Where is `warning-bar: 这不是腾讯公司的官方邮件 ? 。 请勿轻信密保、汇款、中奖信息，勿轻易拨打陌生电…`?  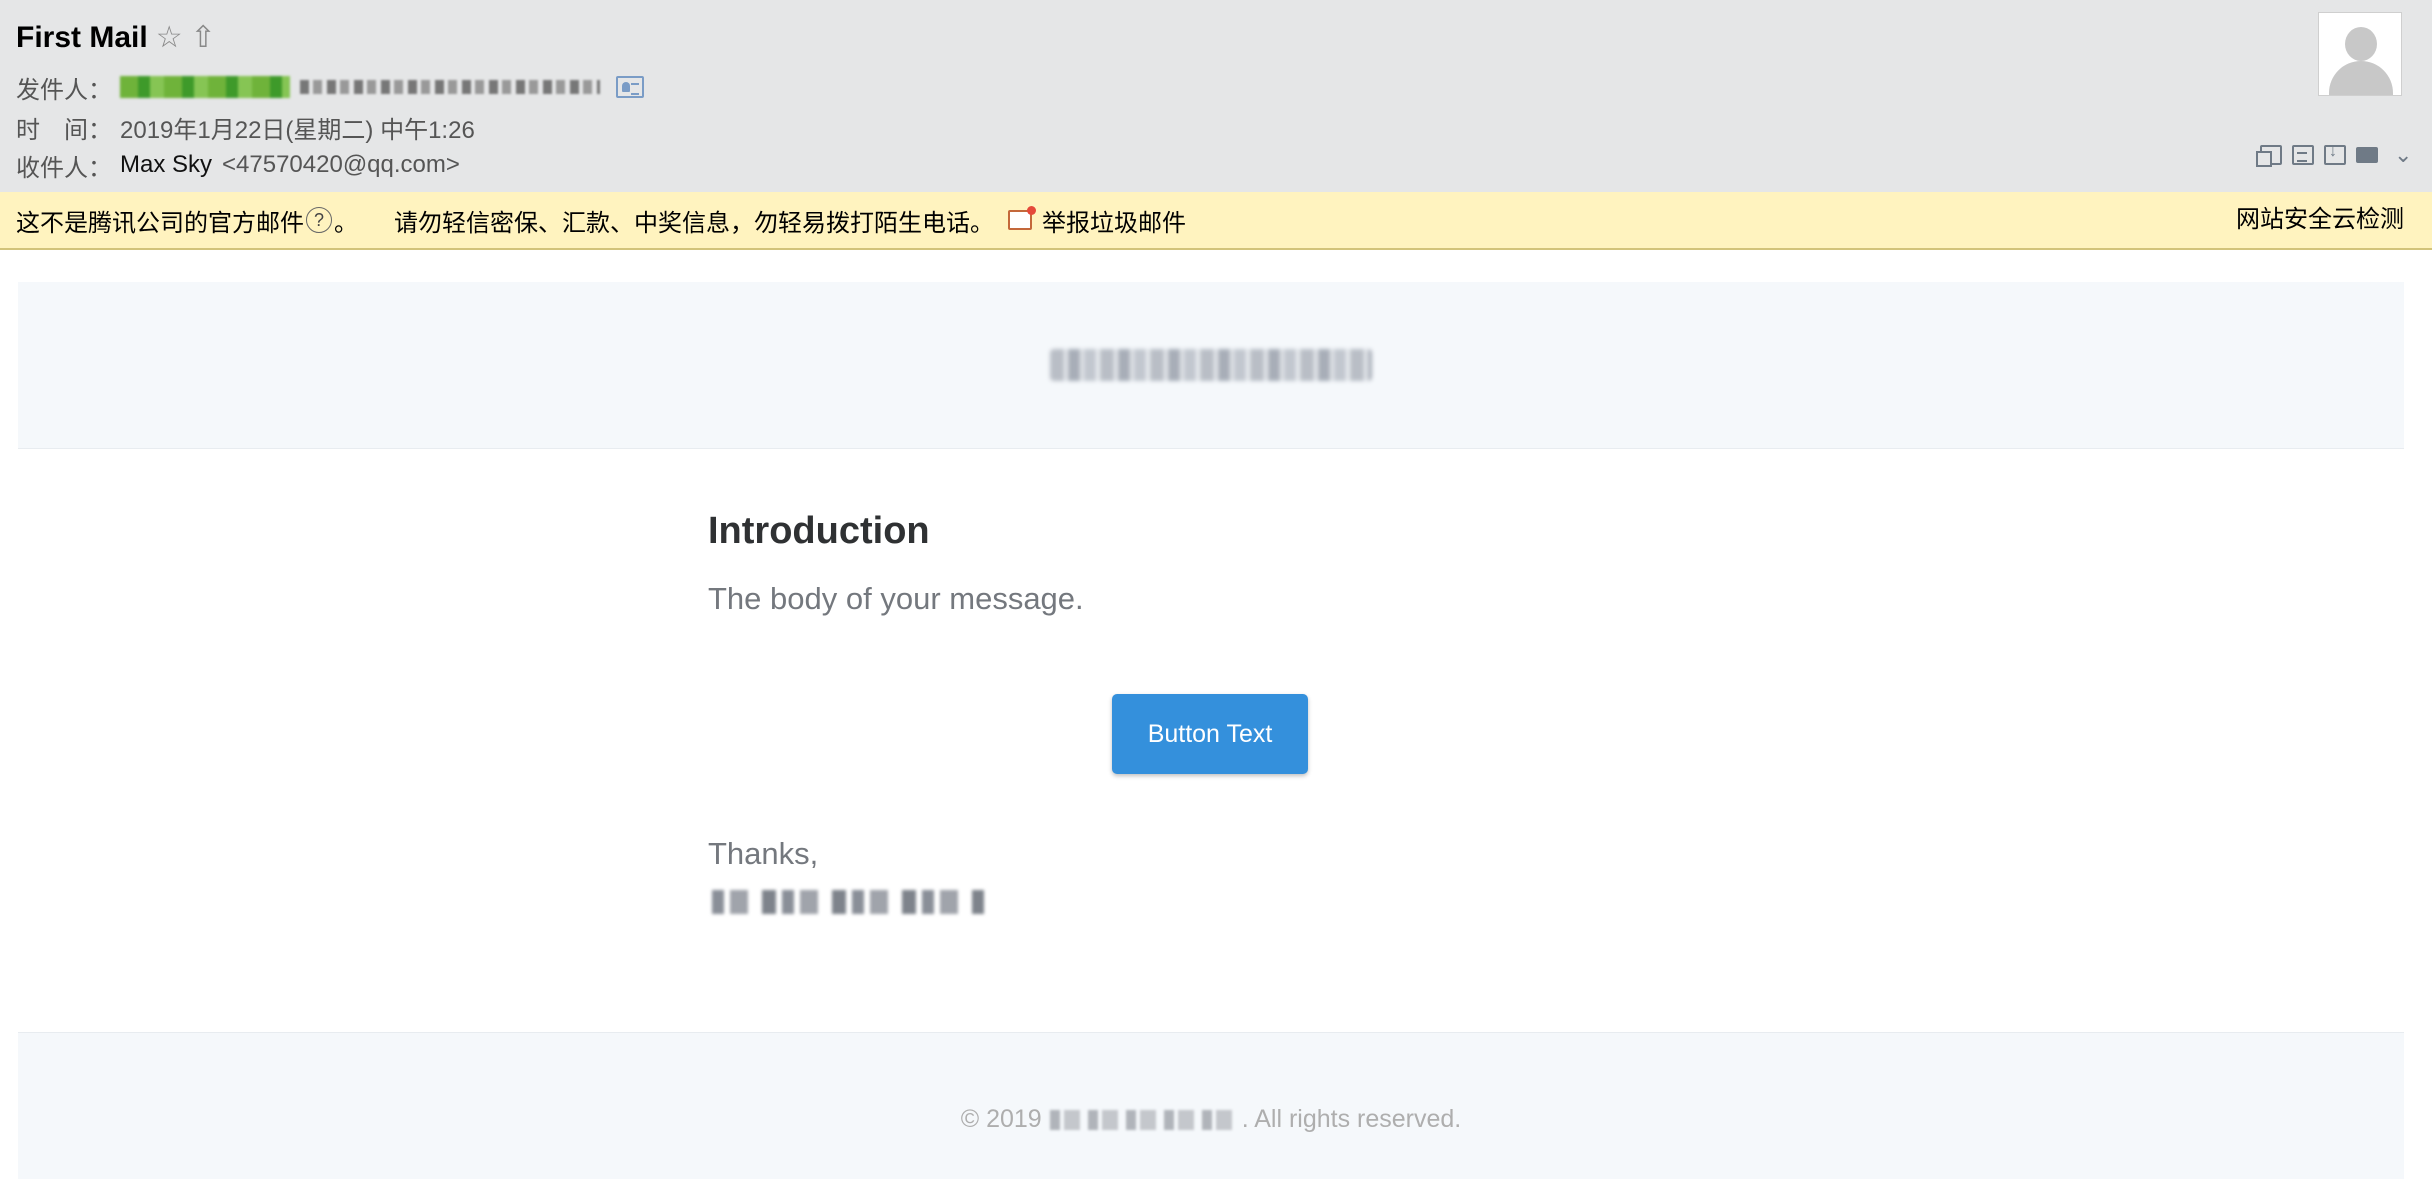
warning-bar: 这不是腾讯公司的官方邮件 ? 。 请勿轻信密保、汇款、中奖信息，勿轻易拨打陌生电… is located at coordinates (1216, 221).